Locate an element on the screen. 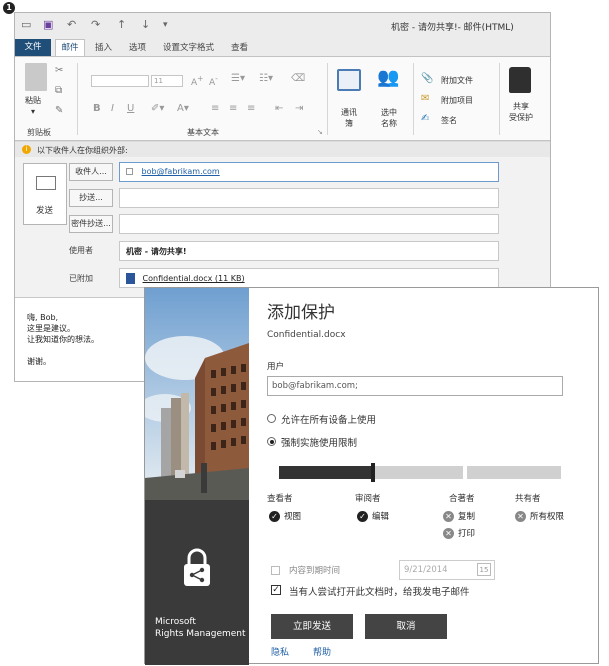  permission-slider is located at coordinates (420, 472).